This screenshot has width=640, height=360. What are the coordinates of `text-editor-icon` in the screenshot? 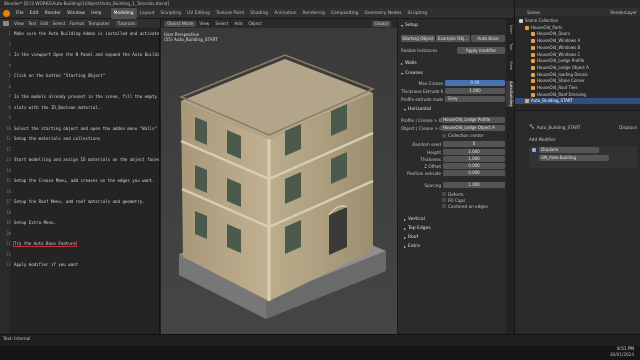 It's located at (6, 23).